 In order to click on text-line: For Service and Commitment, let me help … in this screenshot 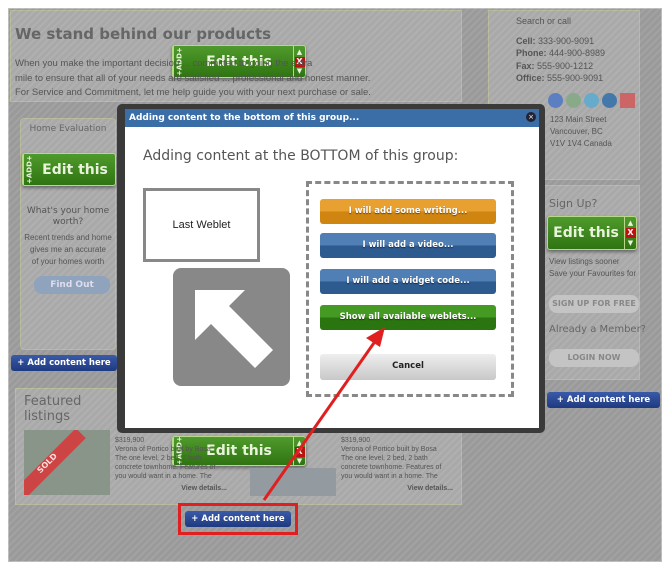, I will do `click(193, 92)`.